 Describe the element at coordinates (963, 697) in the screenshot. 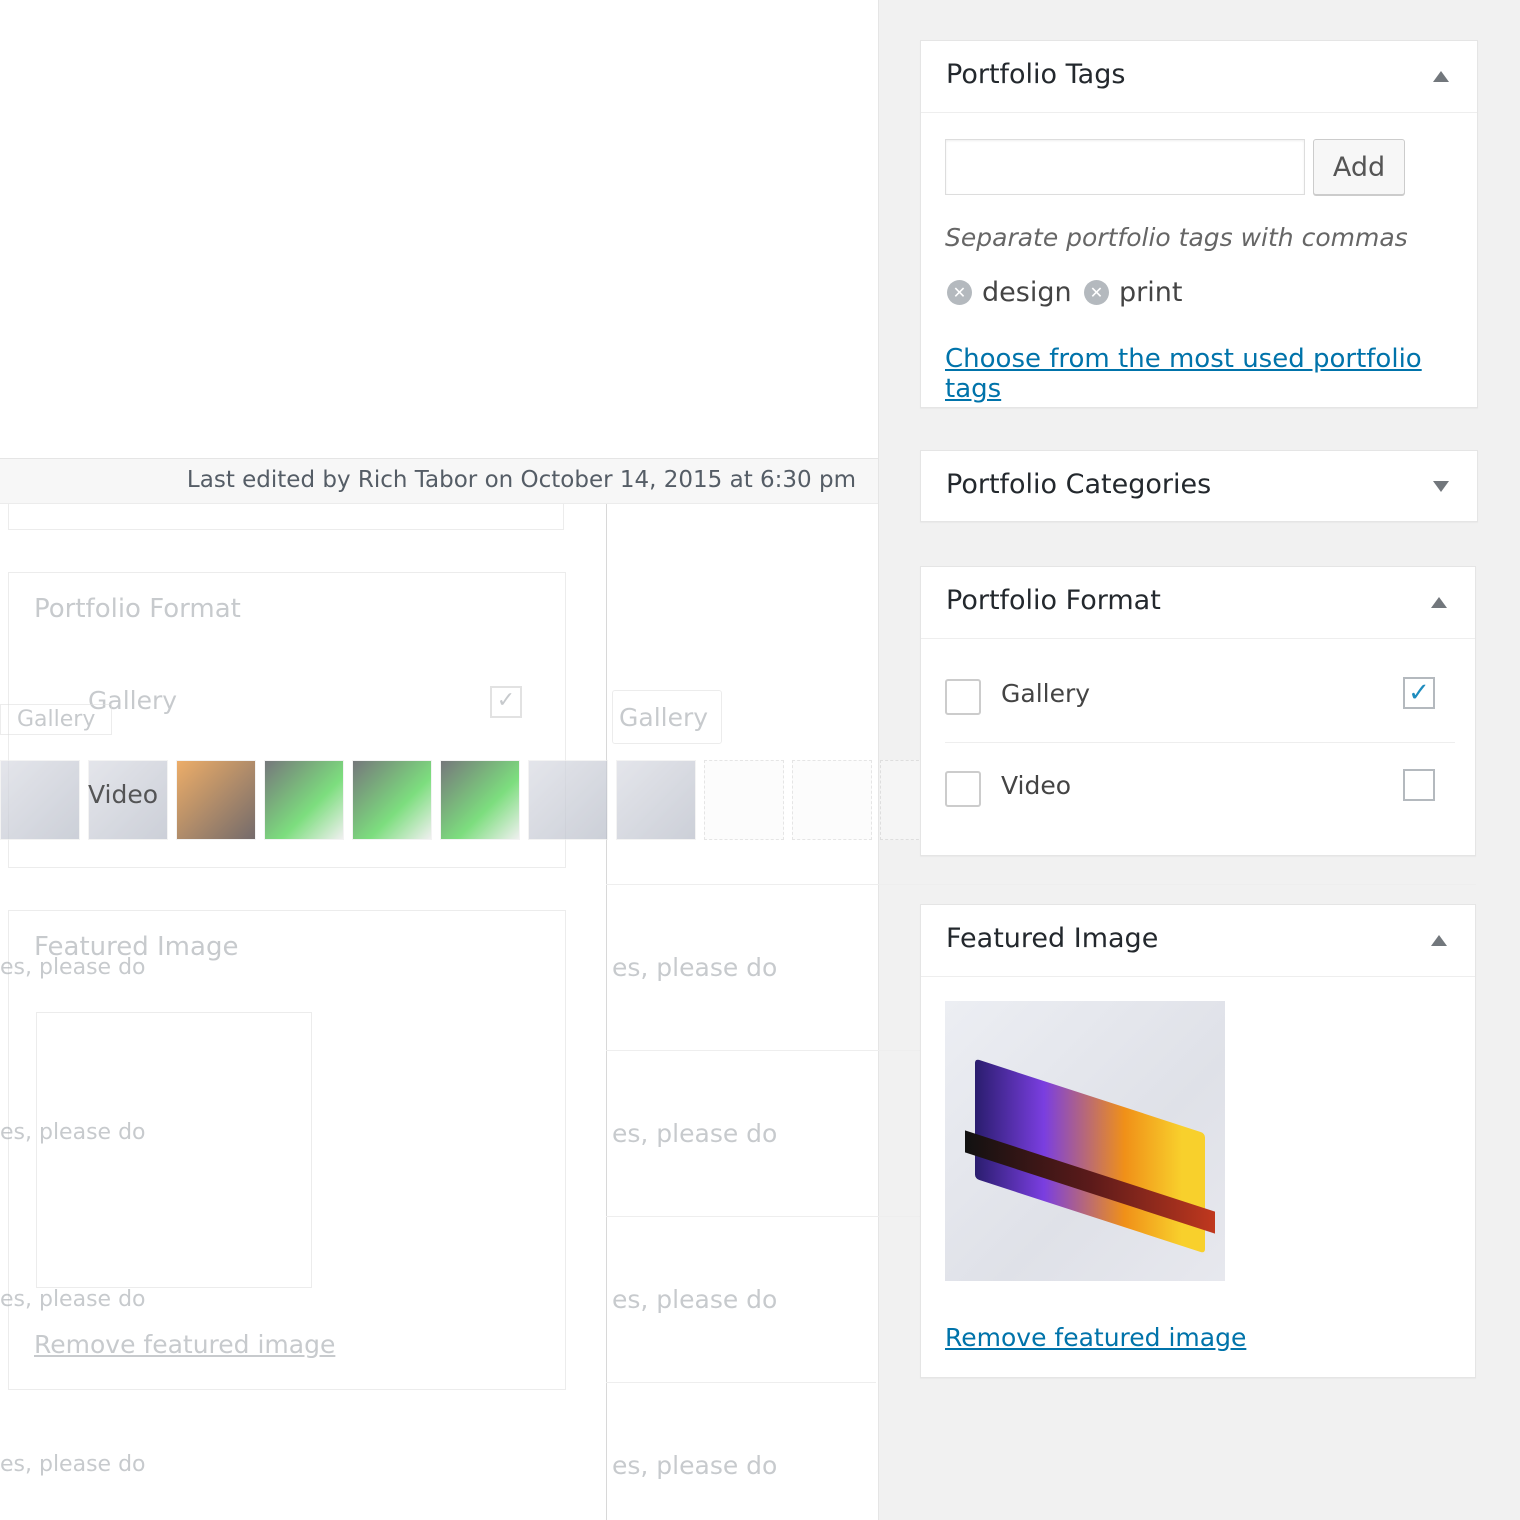

I see `gallery-icon` at that location.